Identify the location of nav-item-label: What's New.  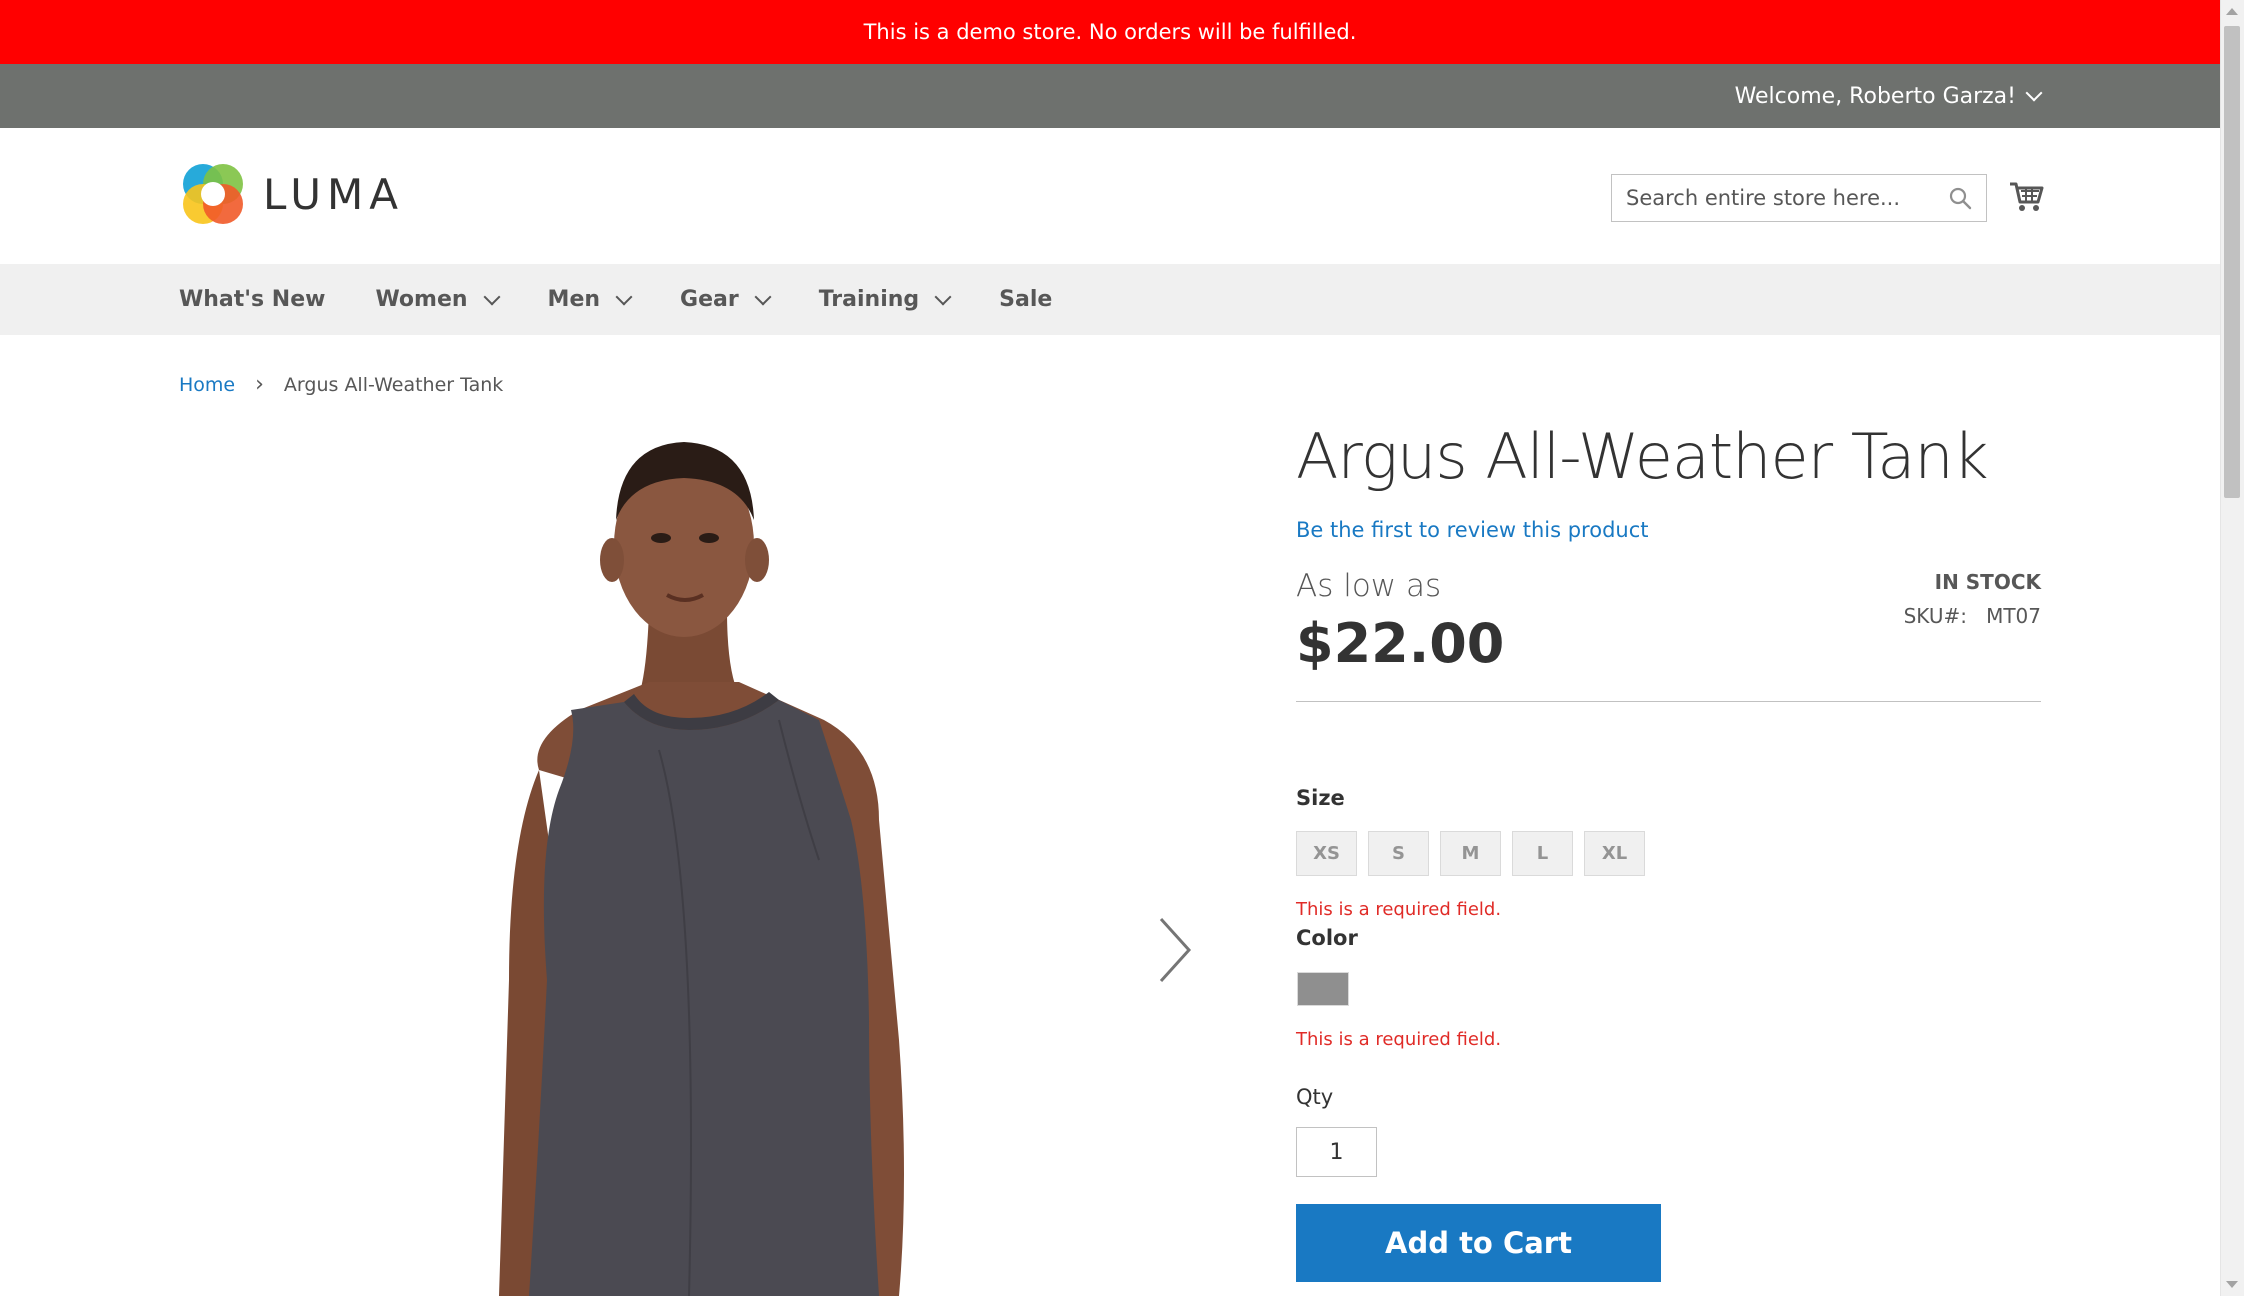
(252, 299).